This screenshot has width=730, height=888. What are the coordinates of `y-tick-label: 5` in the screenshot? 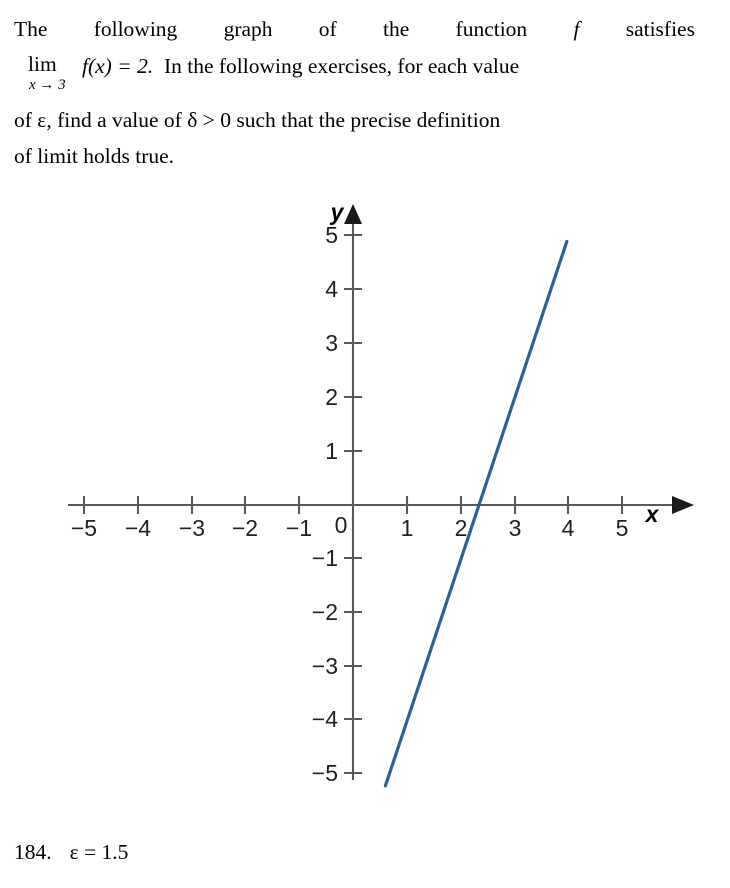 It's located at (331, 235).